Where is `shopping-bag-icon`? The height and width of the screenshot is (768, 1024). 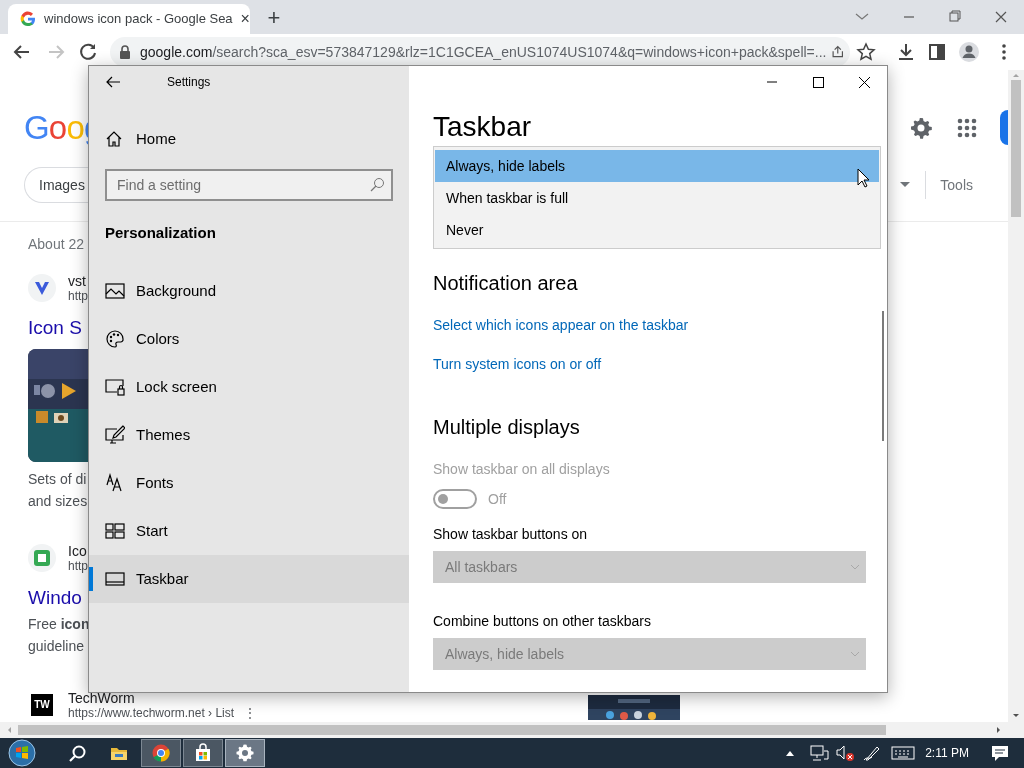
shopping-bag-icon is located at coordinates (203, 753).